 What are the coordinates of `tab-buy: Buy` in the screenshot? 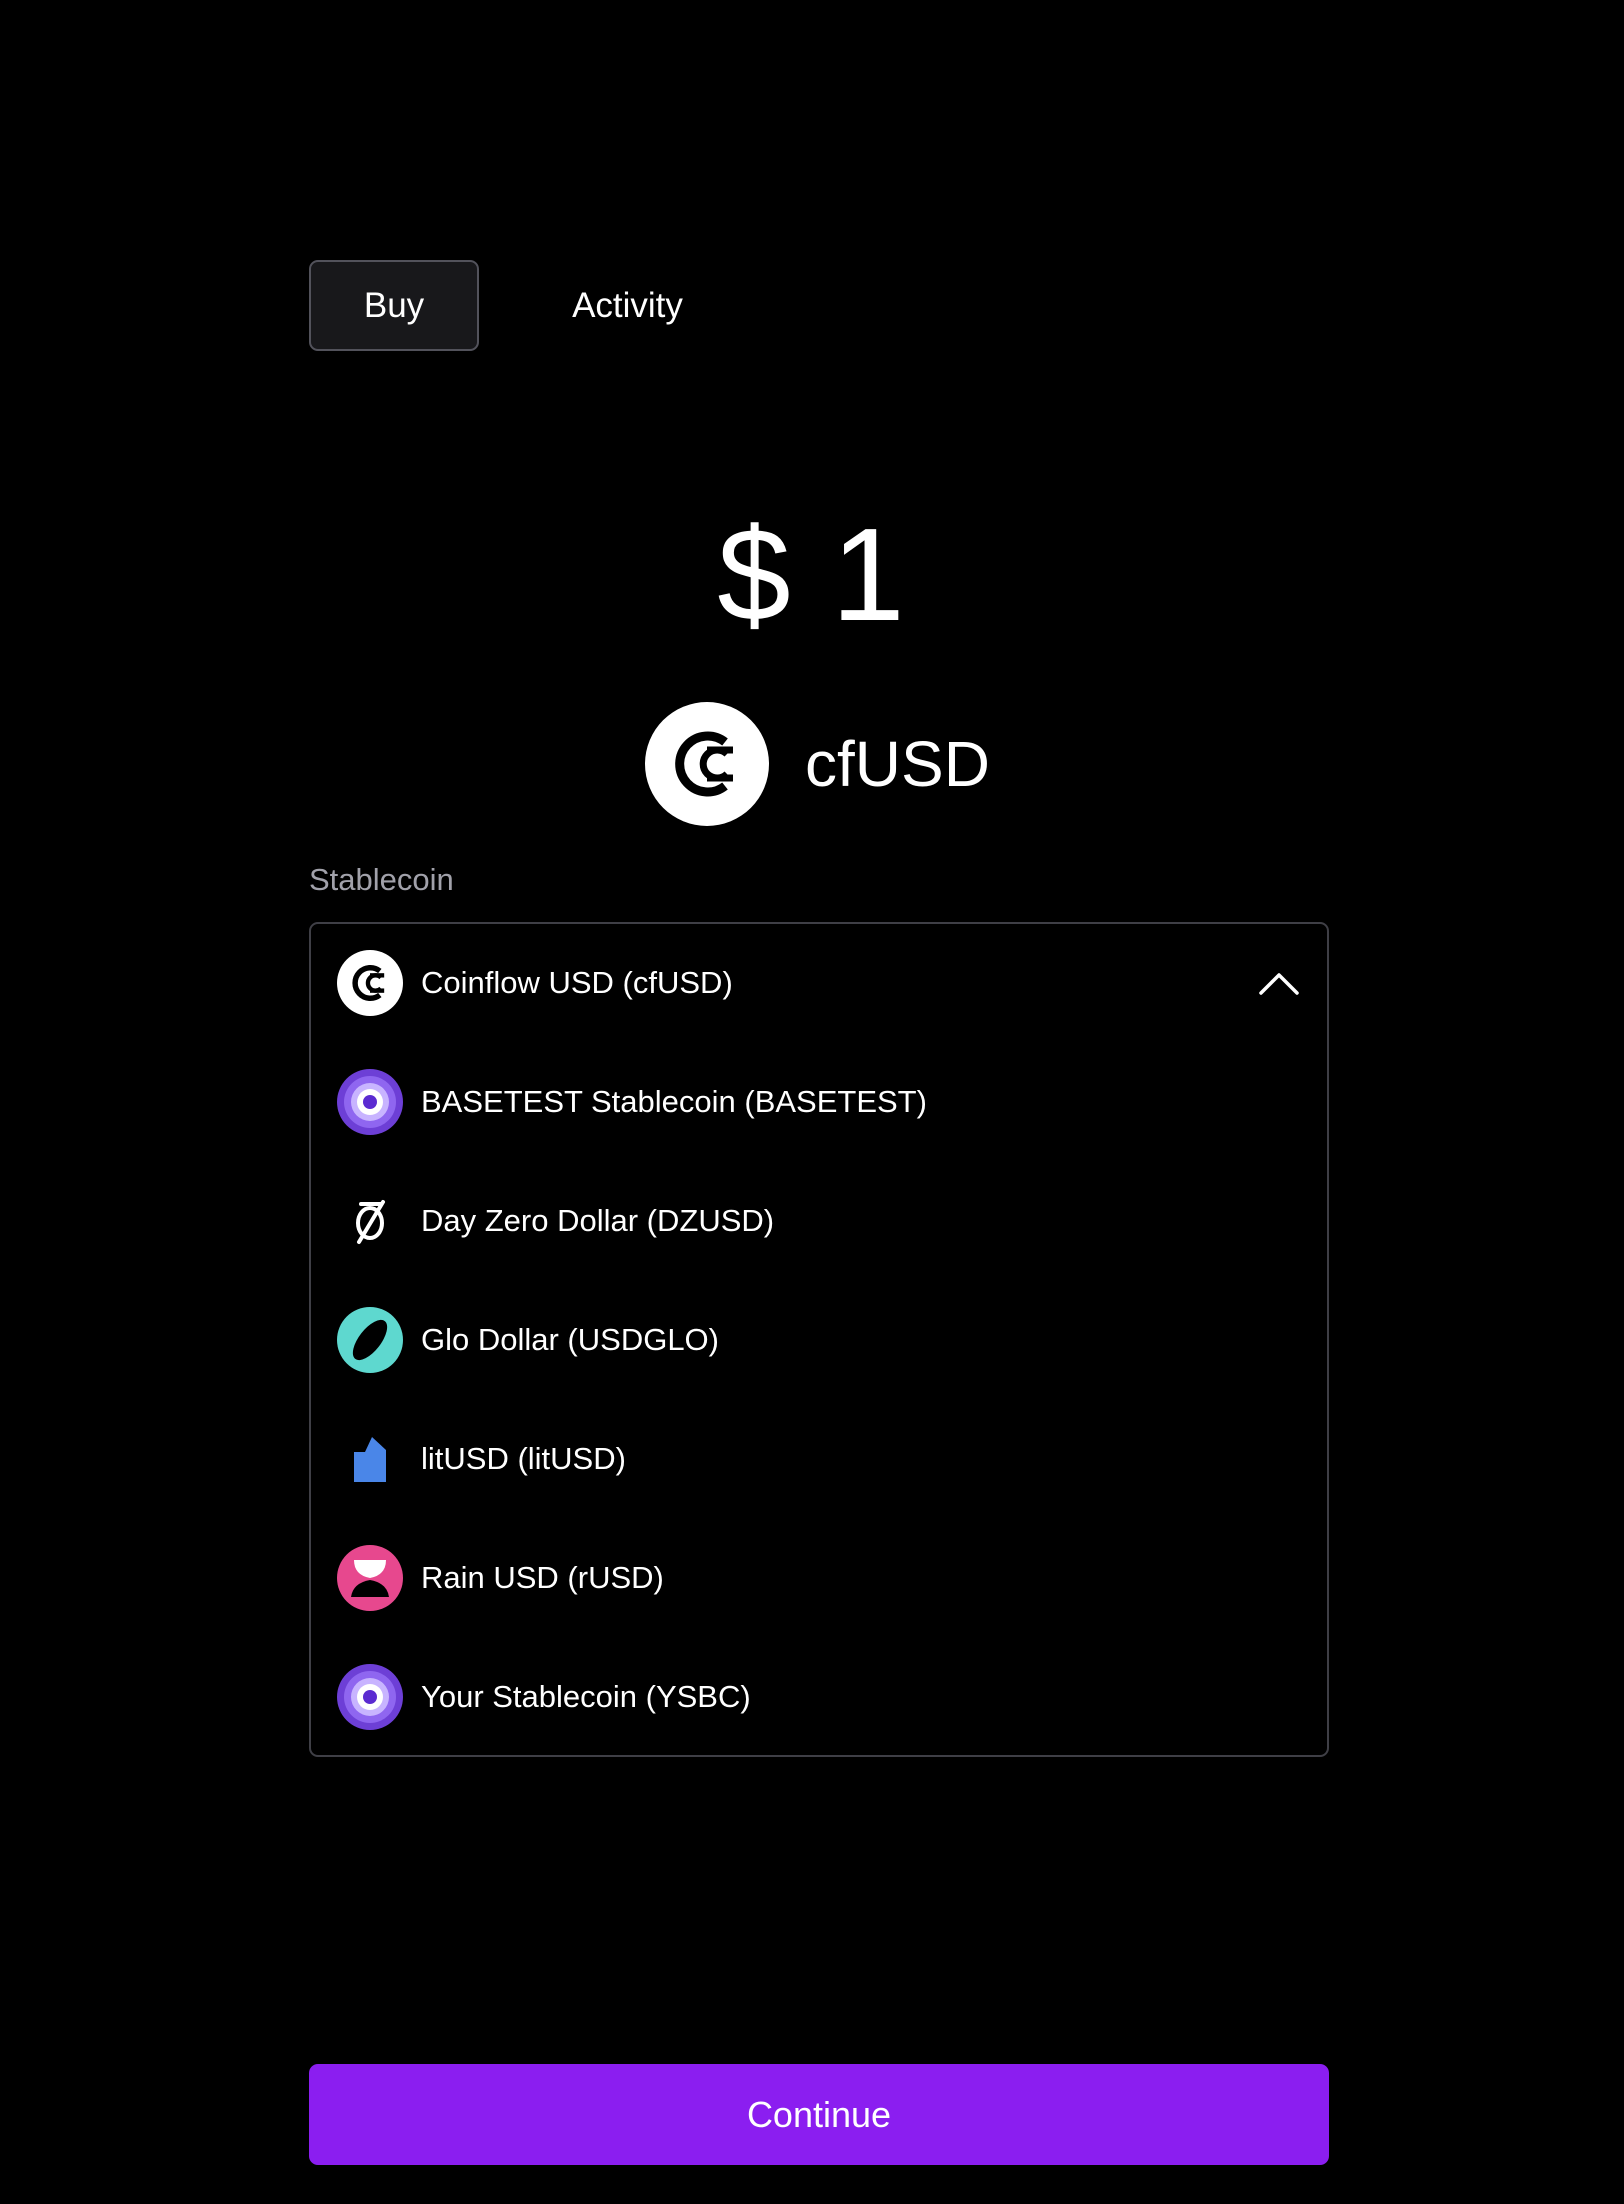 It's located at (394, 305).